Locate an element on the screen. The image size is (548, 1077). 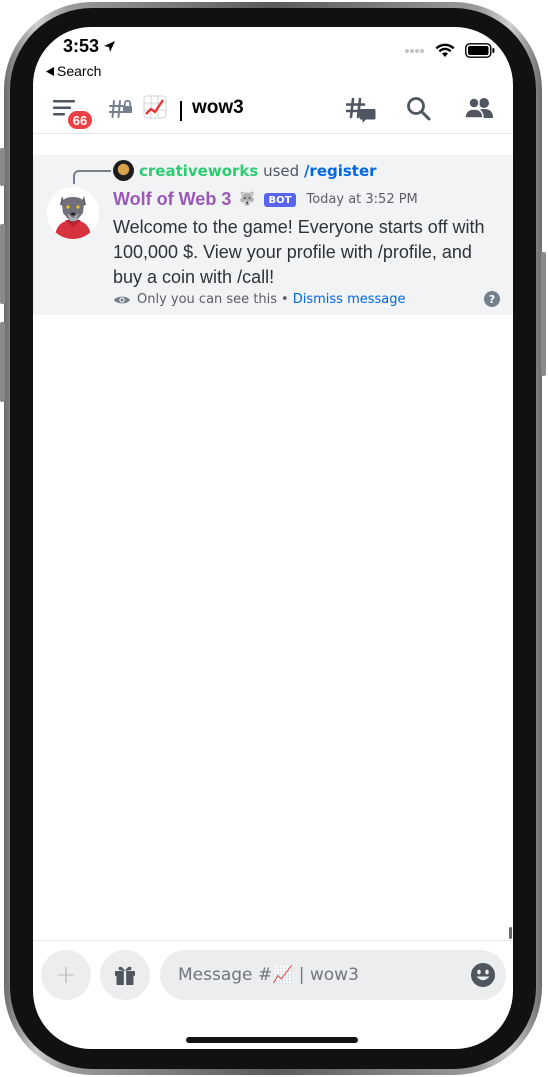
message-timestamp: Today at 3:52 PM is located at coordinates (362, 199).